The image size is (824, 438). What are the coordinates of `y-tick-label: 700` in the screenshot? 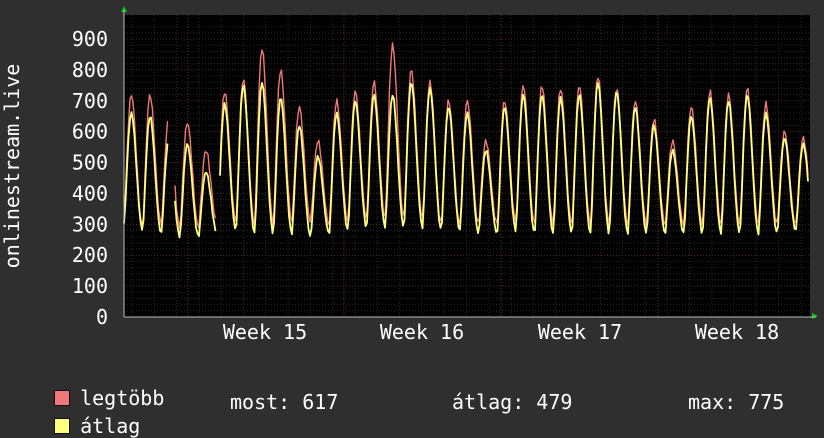 It's located at (90, 101).